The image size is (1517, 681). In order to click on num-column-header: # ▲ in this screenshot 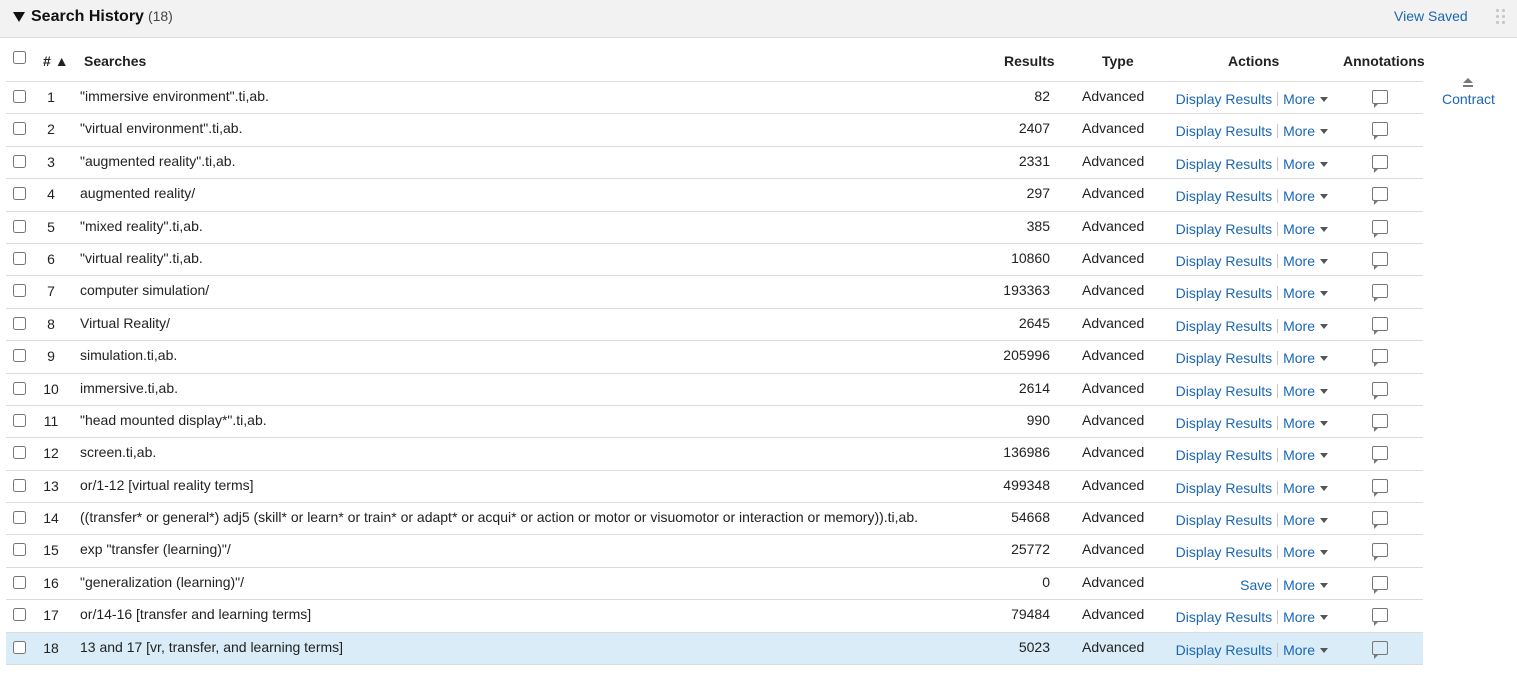, I will do `click(56, 61)`.